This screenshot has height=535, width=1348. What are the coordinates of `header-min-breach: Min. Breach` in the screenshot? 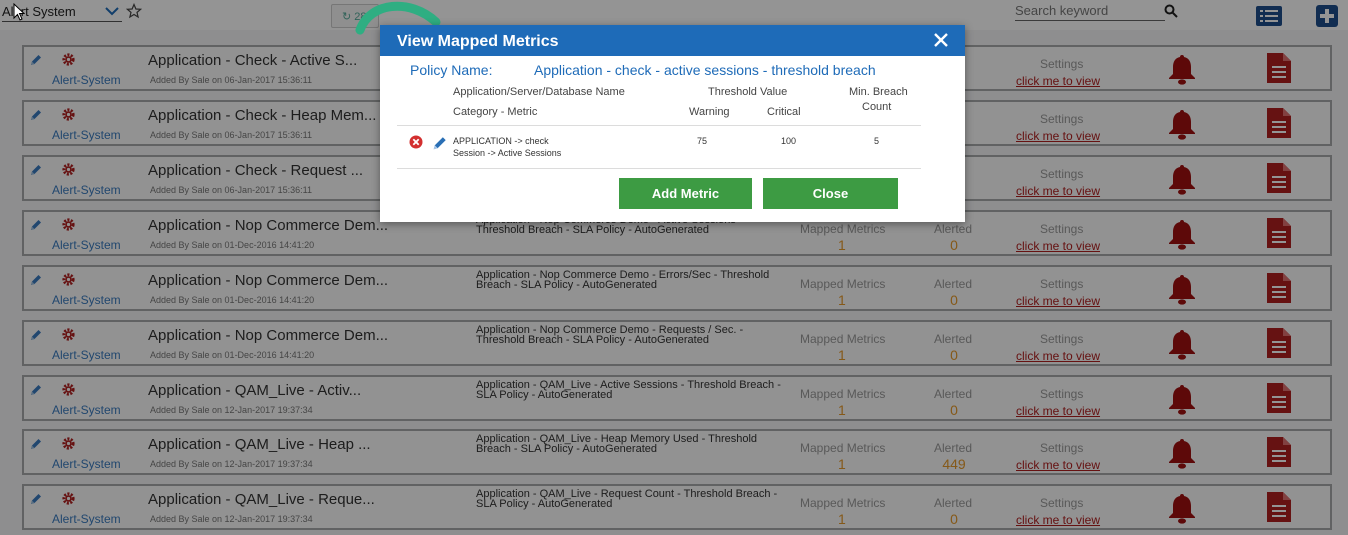 It's located at (878, 92).